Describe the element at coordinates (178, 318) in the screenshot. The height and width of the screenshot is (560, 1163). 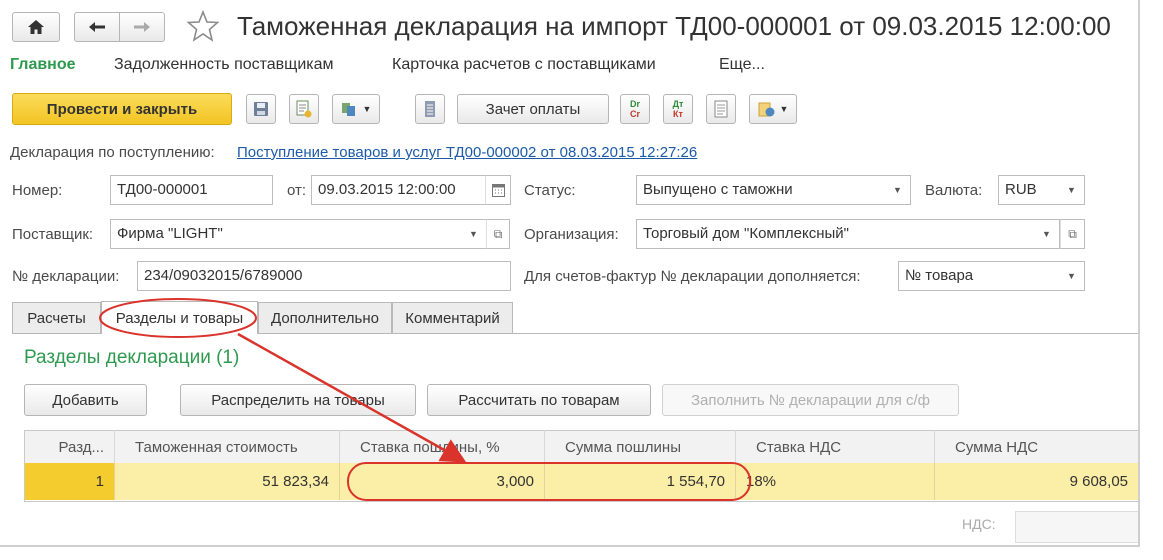
I see `tab-highlight-ellipse` at that location.